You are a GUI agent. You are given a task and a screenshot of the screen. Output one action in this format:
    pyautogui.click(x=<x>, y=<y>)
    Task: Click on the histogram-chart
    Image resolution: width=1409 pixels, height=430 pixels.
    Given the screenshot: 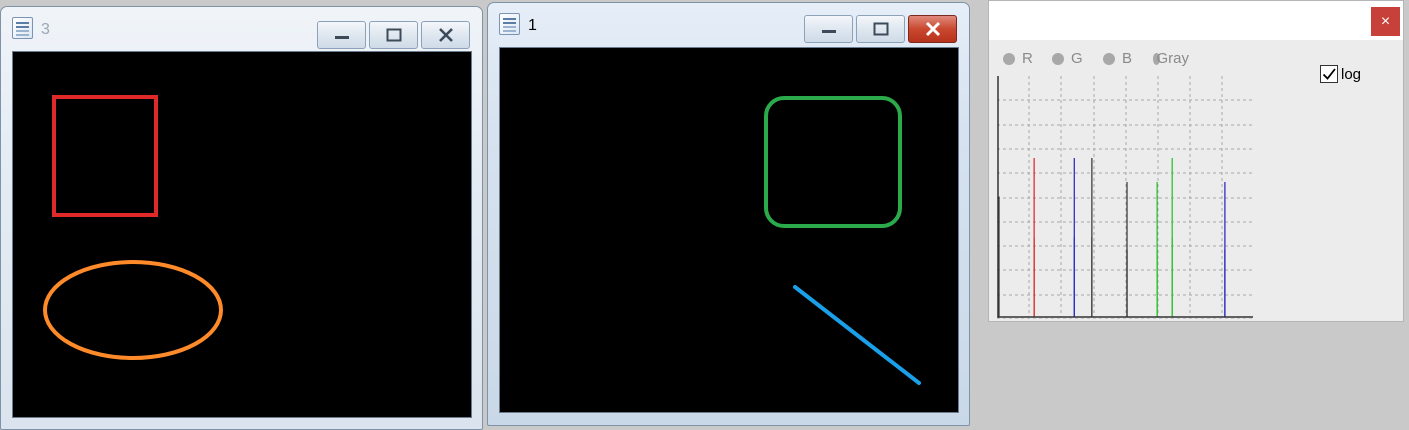 What is the action you would take?
    pyautogui.click(x=1125, y=197)
    